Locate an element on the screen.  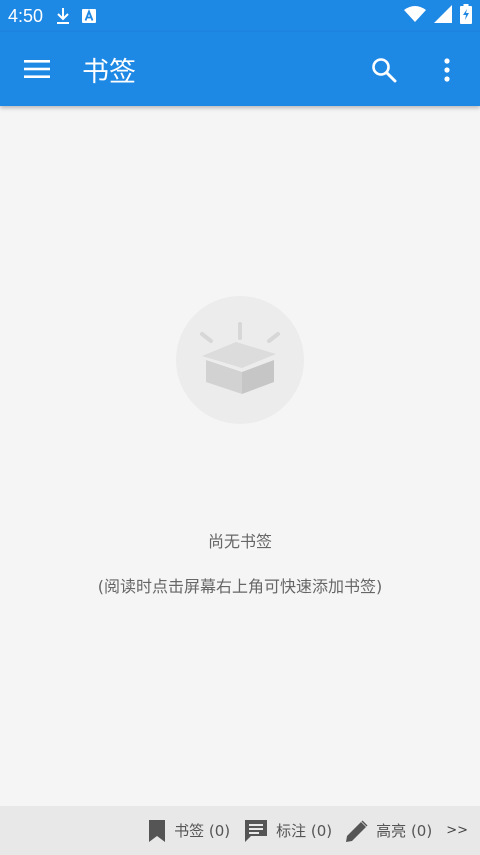
more-vert-icon is located at coordinates (447, 70).